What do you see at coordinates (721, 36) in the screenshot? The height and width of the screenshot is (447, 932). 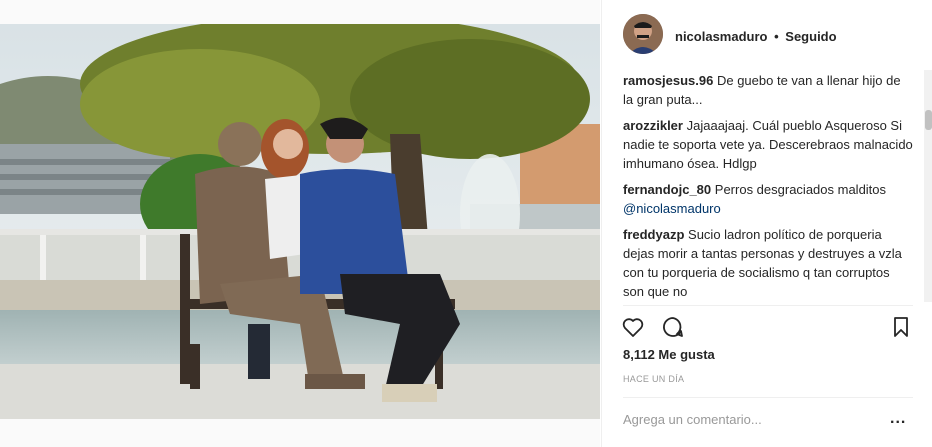 I see `post-username: nicolasmaduro` at bounding box center [721, 36].